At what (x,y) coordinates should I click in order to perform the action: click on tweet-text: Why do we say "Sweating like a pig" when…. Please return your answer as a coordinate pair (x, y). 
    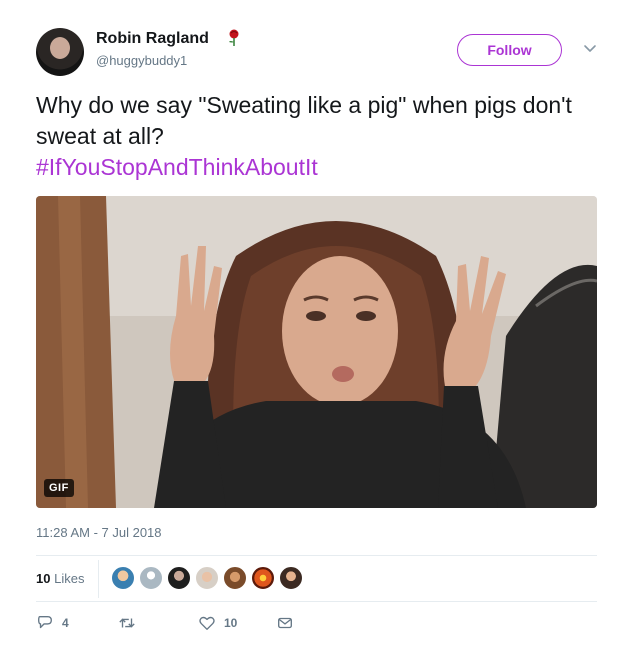
    Looking at the image, I should click on (316, 136).